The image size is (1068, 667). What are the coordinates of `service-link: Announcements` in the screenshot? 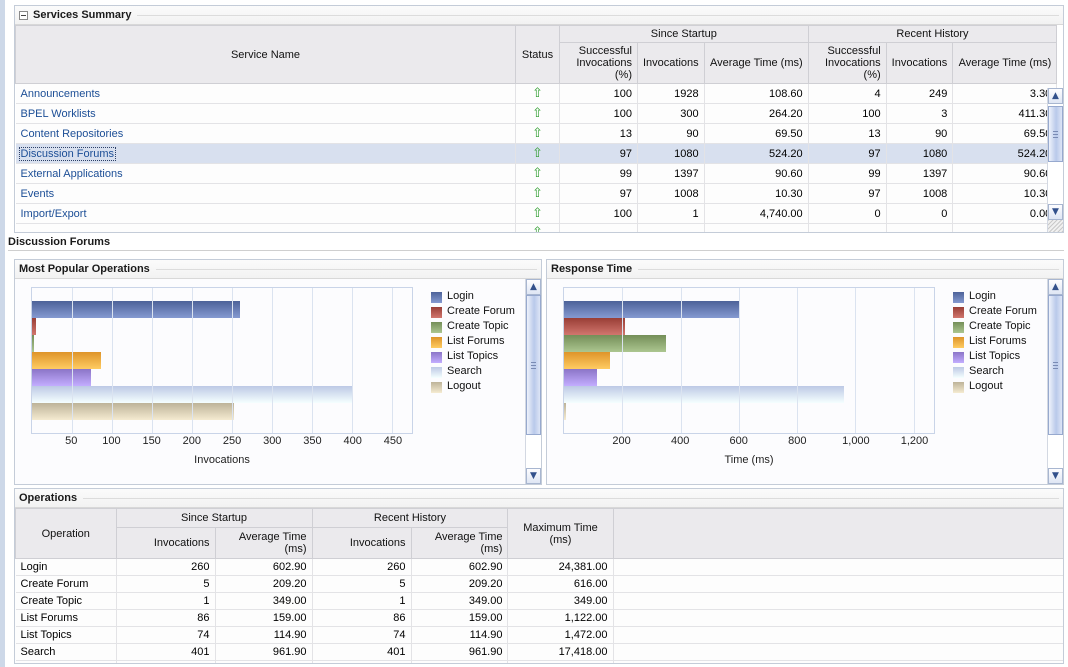 It's located at (61, 94).